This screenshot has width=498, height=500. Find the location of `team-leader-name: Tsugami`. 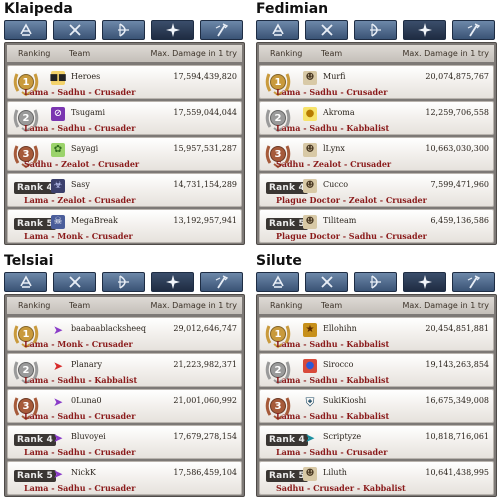

team-leader-name: Tsugami is located at coordinates (88, 112).